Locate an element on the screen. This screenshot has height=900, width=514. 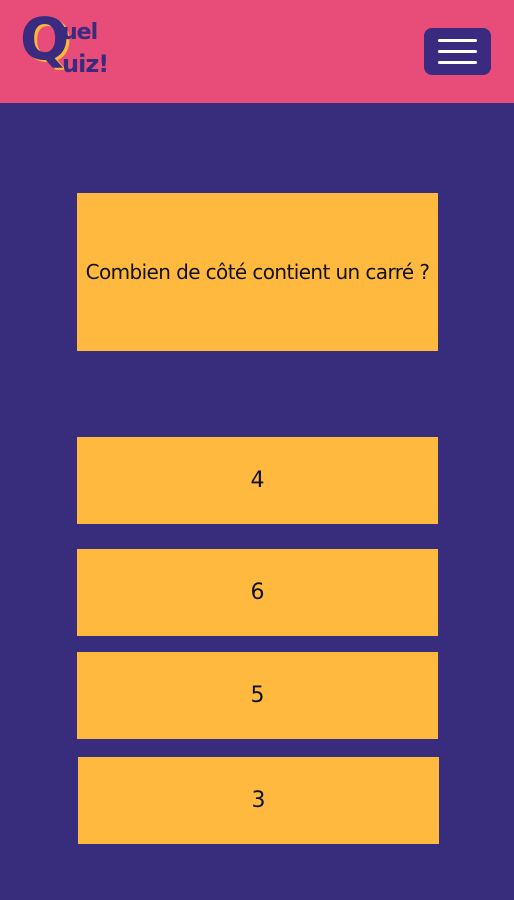
question-card: Combien de côté contient un carré ? is located at coordinates (257, 272).